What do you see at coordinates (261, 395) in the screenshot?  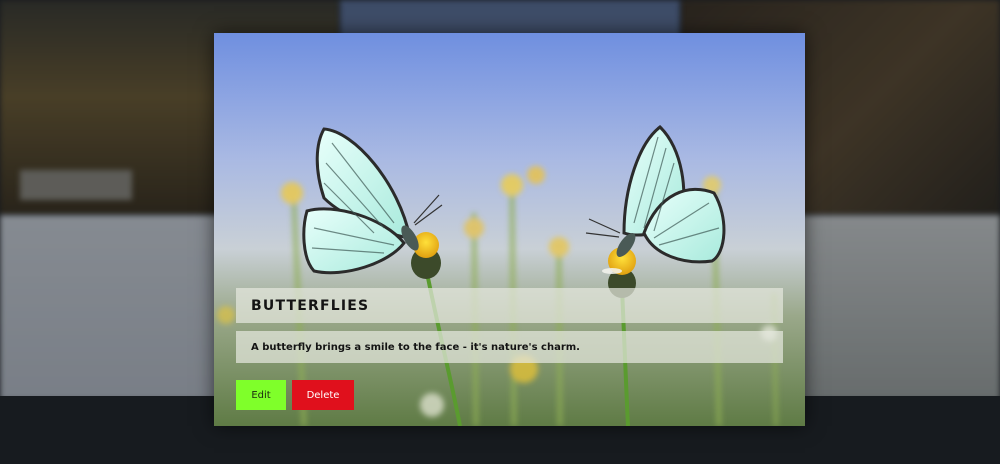 I see `edit-button: Edit` at bounding box center [261, 395].